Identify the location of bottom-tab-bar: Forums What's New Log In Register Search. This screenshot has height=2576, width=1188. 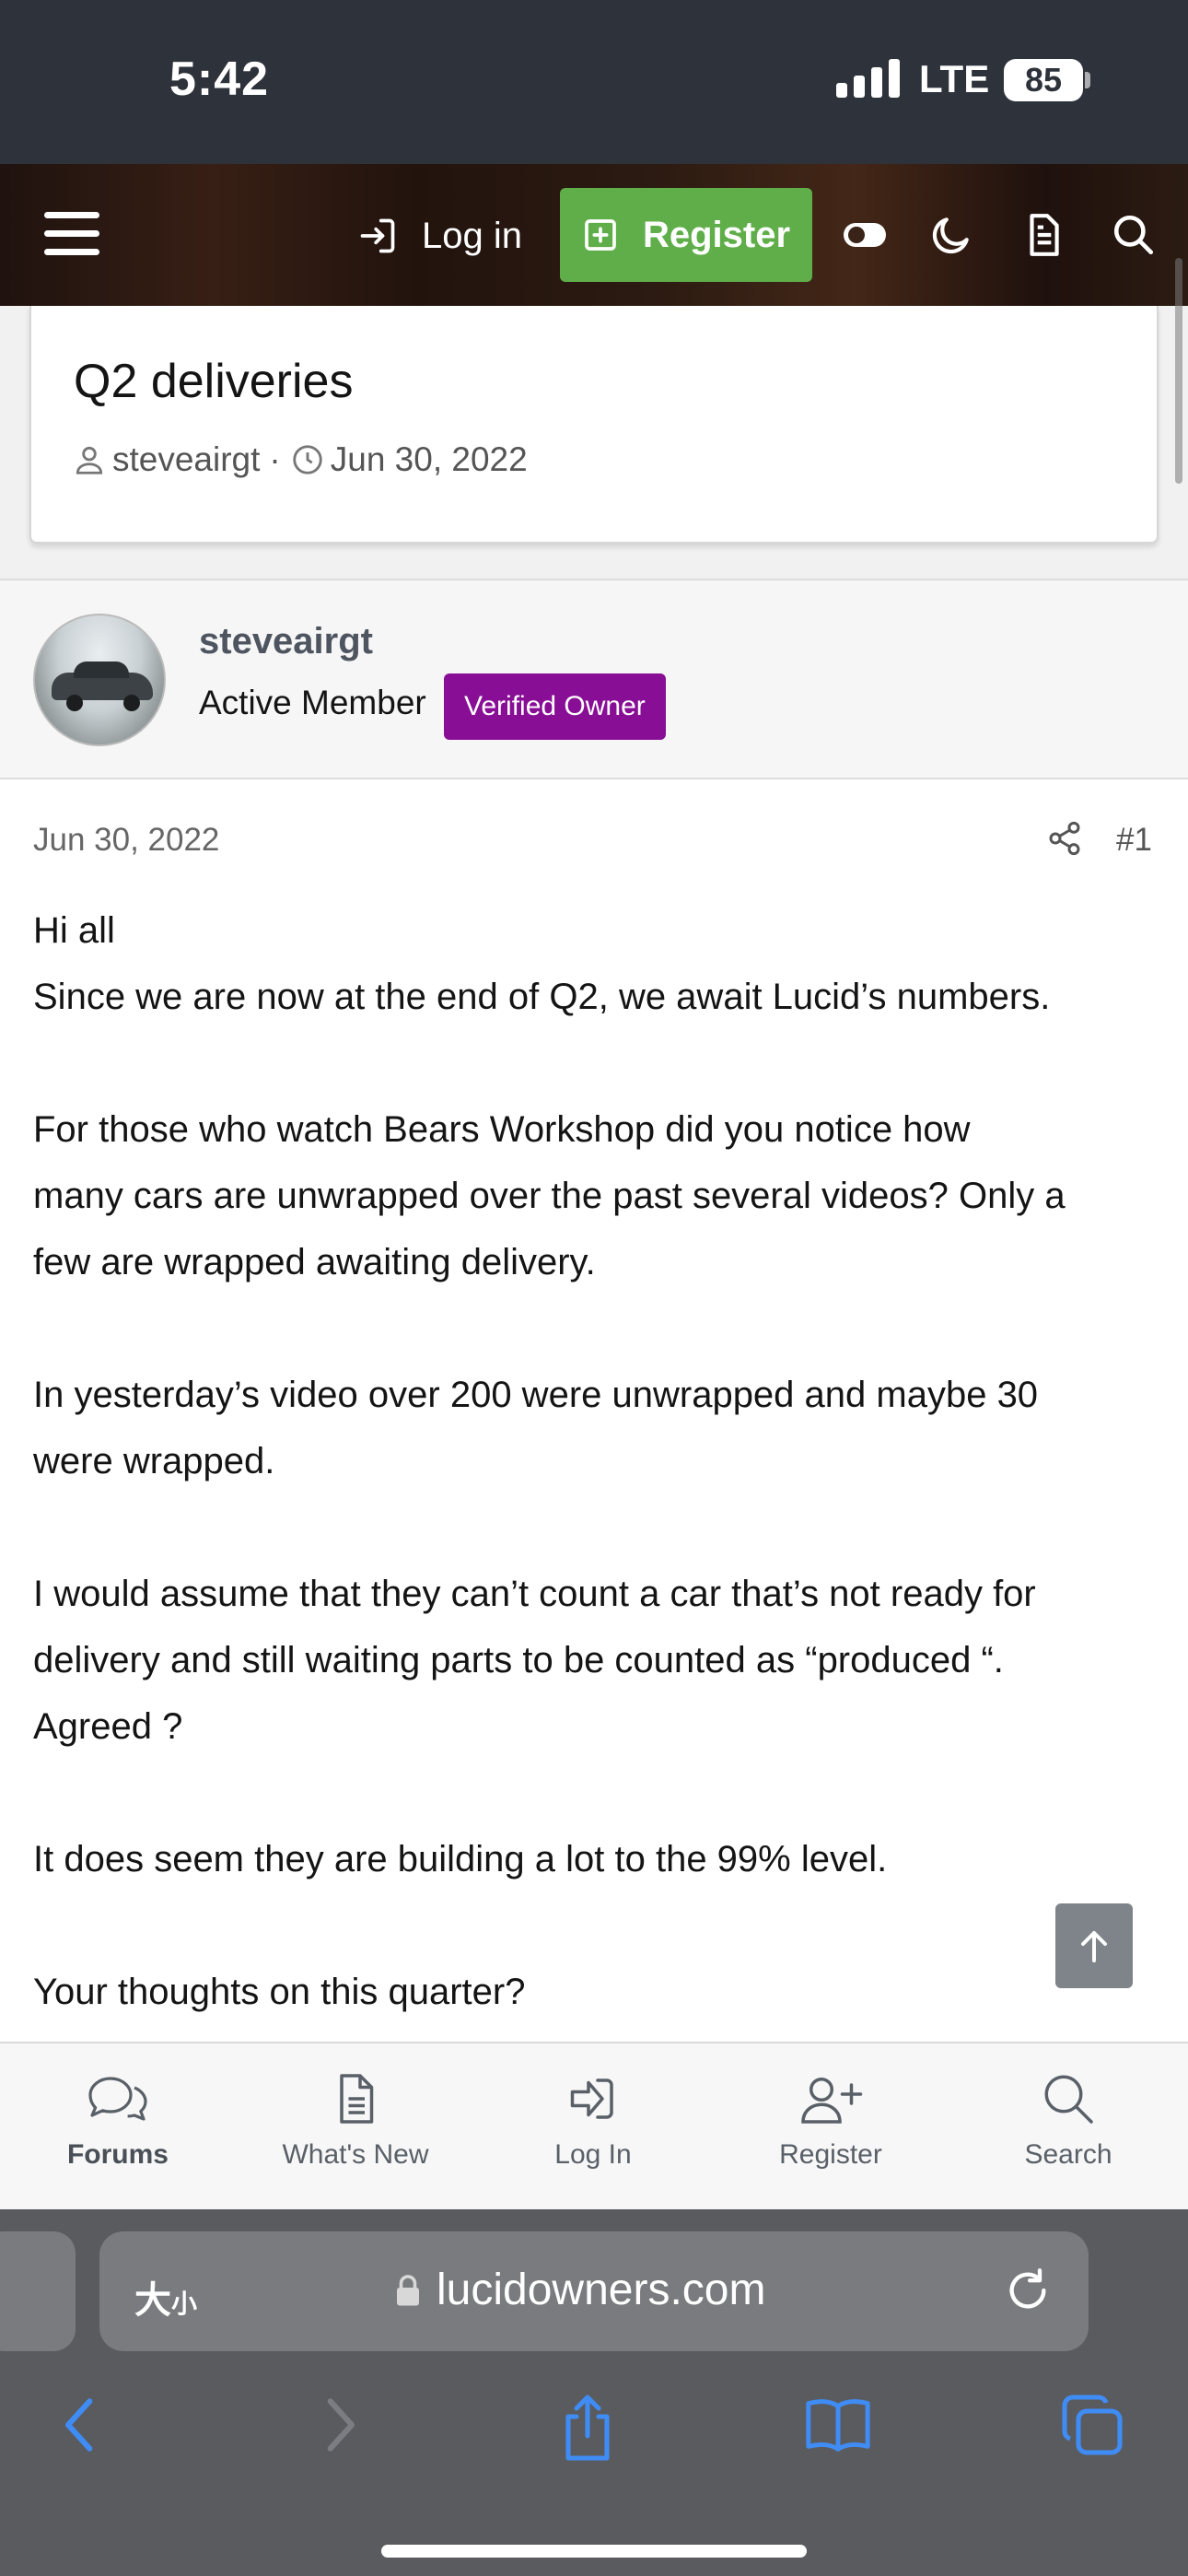
(594, 2125).